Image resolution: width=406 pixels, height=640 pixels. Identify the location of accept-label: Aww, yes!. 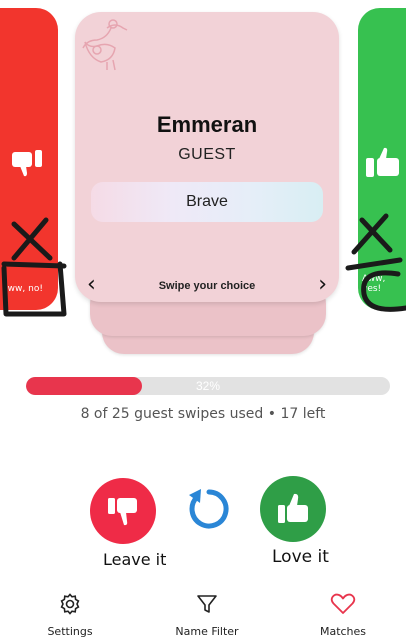
(374, 284).